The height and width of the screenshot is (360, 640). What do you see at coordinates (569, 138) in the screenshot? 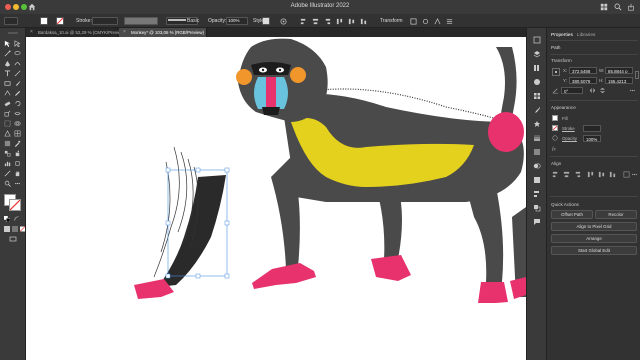
I see `opacity-label: Opacity` at bounding box center [569, 138].